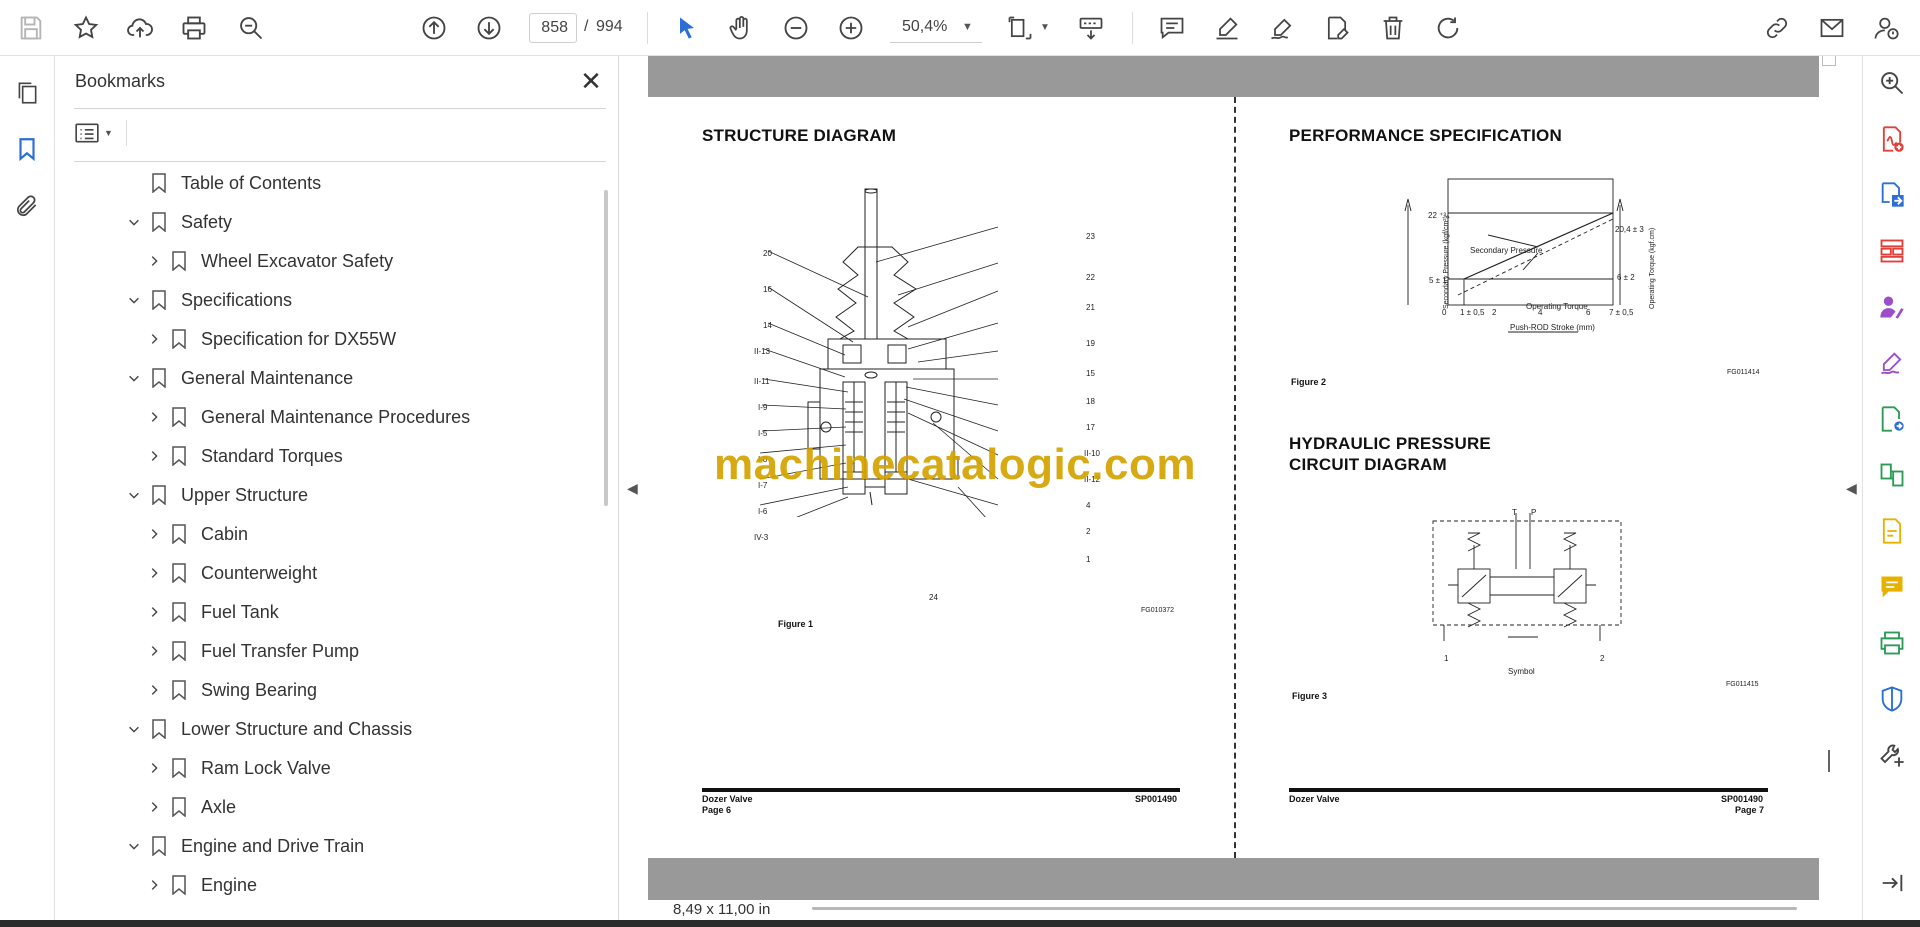 The height and width of the screenshot is (927, 1920). Describe the element at coordinates (326, 573) in the screenshot. I see `bookmark-item: Counterweight` at that location.